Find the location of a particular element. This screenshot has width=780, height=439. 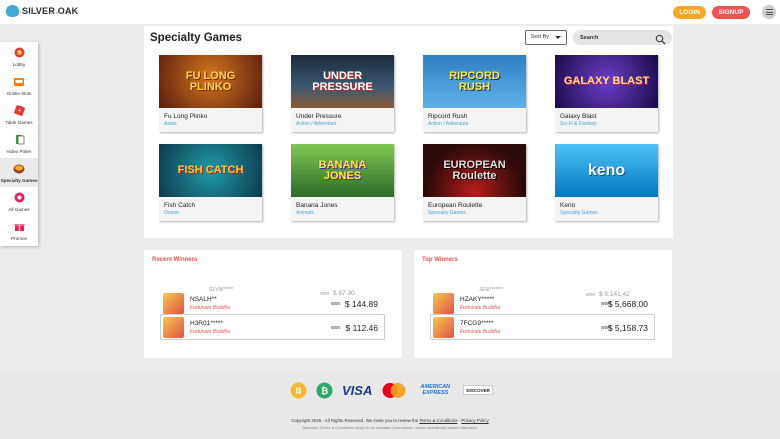

game-thumbnail: GALAXY BLAST is located at coordinates (606, 81).